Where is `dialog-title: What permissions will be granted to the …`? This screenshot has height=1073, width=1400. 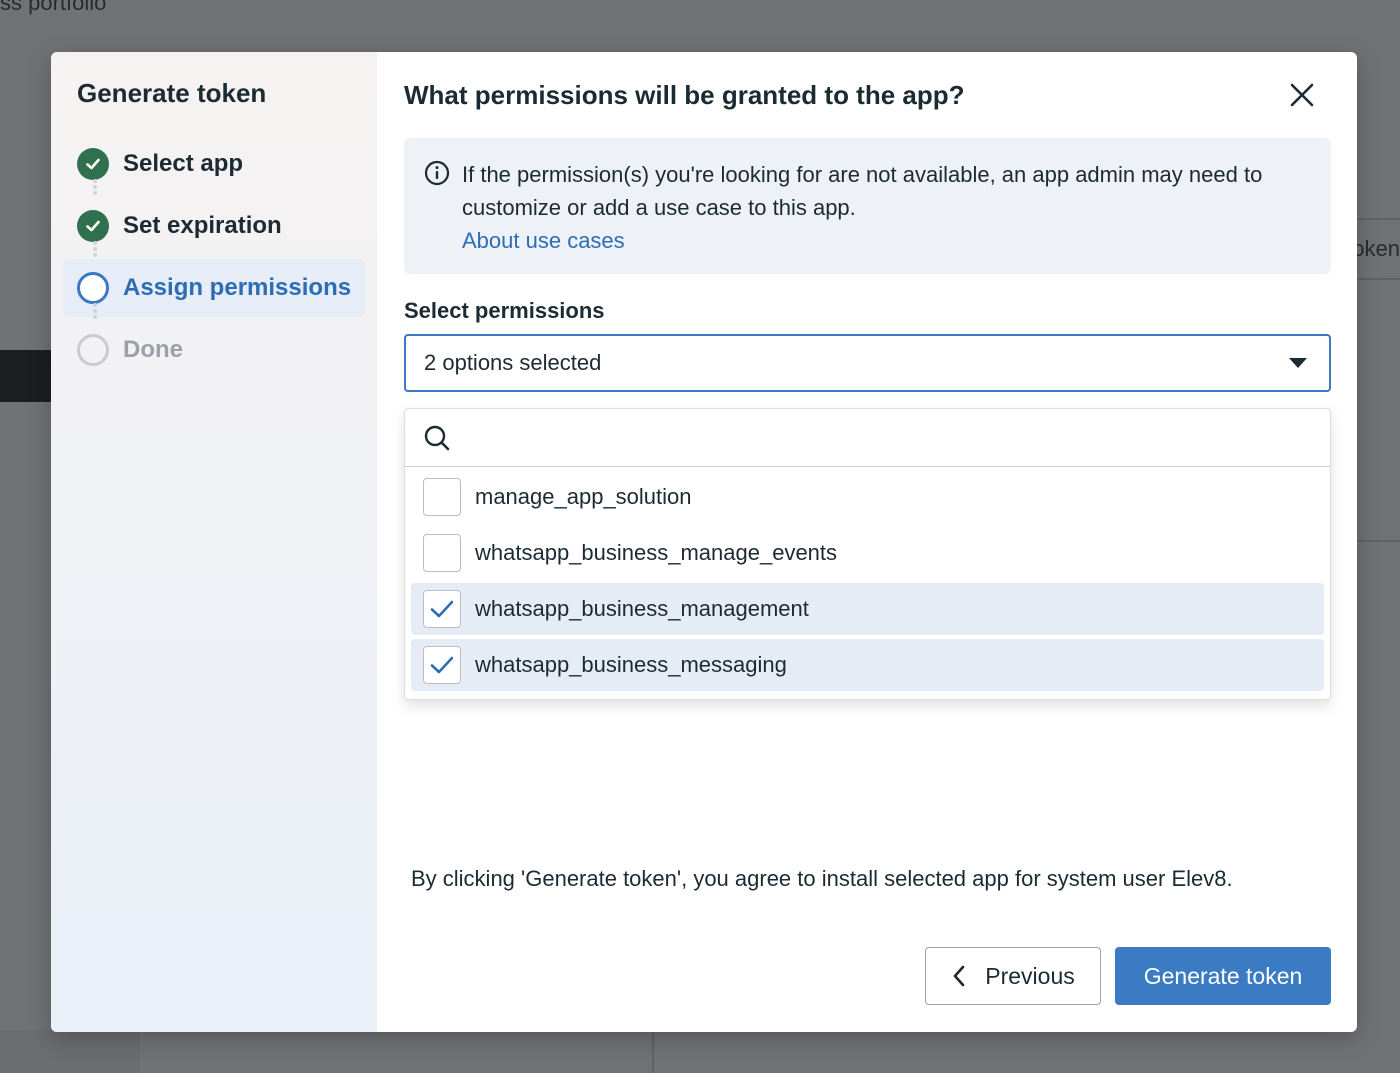 dialog-title: What permissions will be granted to the … is located at coordinates (684, 95).